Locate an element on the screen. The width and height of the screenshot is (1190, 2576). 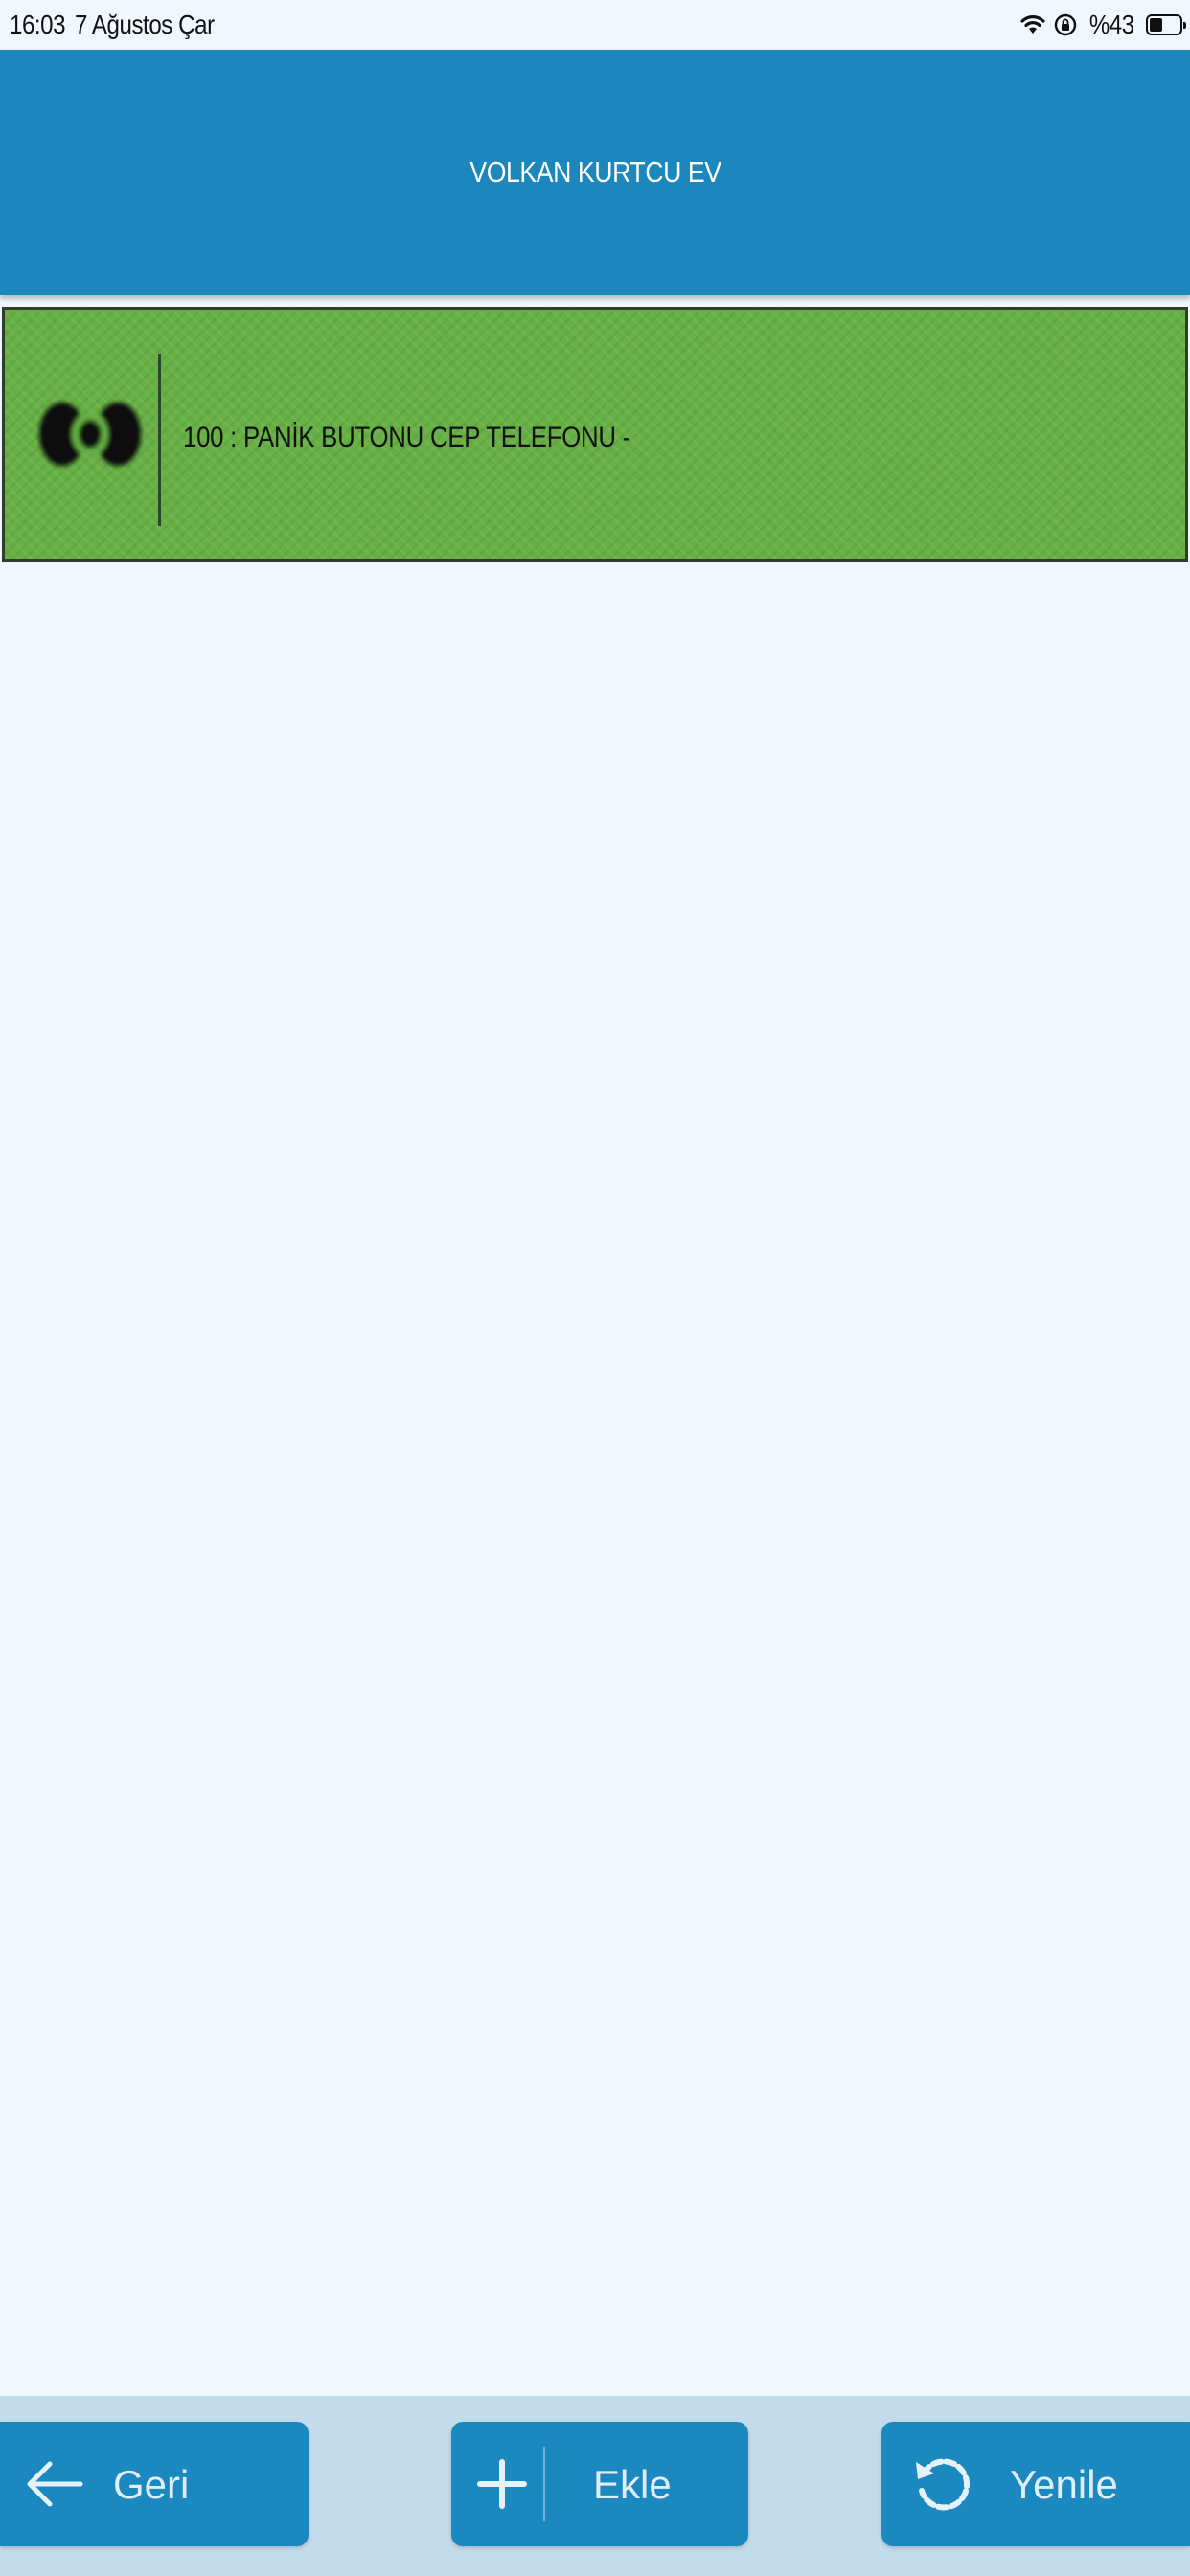
app-header: VOLKAN KURTCU EV is located at coordinates (595, 172).